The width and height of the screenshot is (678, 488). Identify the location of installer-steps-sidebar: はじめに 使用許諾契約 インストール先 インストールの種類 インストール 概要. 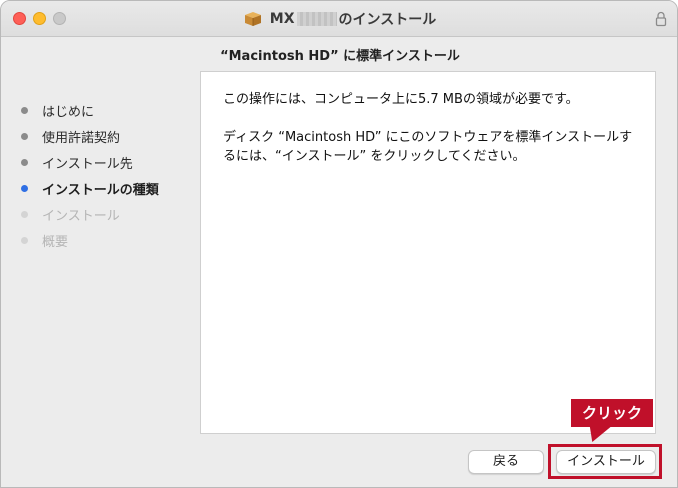
(106, 175).